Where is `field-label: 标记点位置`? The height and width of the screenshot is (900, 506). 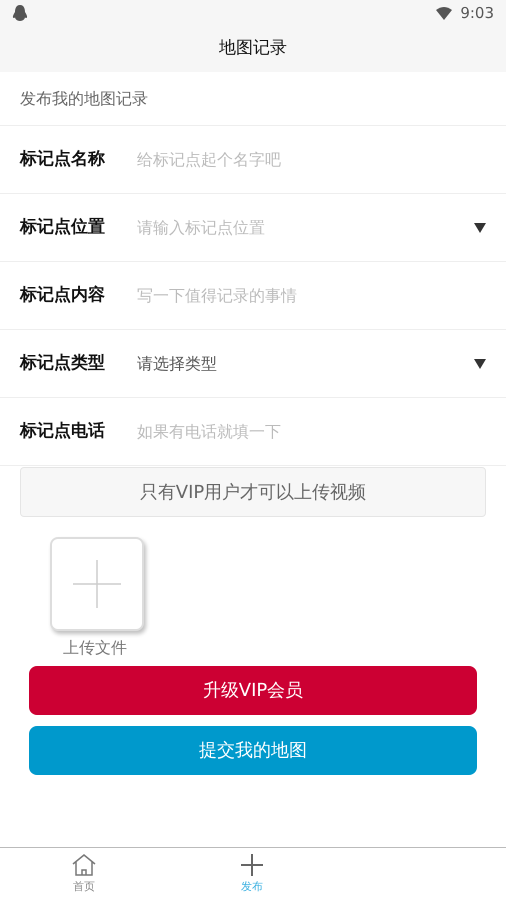 field-label: 标记点位置 is located at coordinates (63, 227).